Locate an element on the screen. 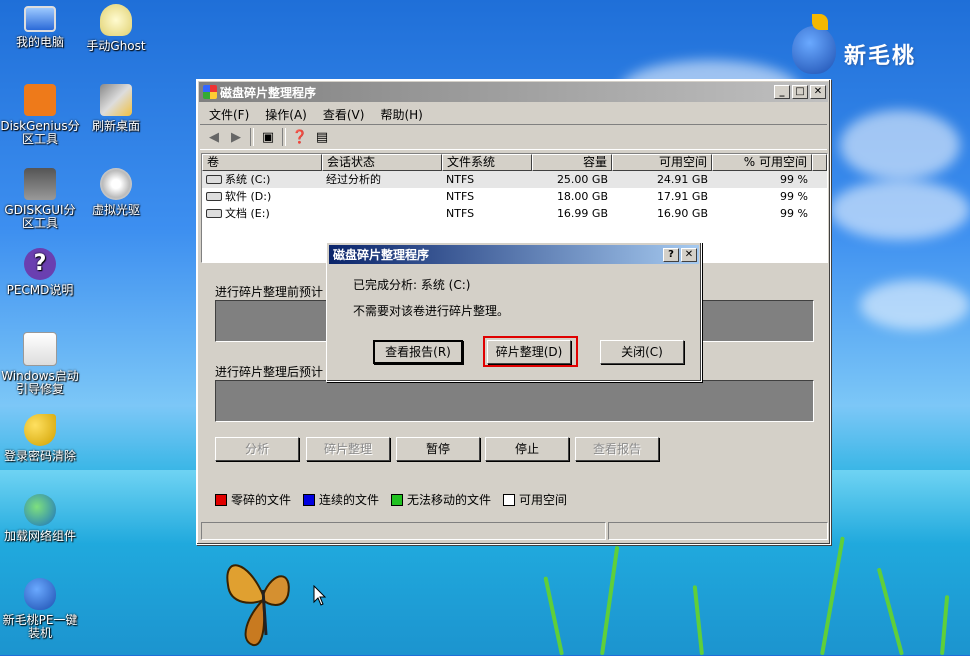  volume-list-header: 卷 会话状态 文件系统 容量 可用空间 % 可用空间 is located at coordinates (514, 162).